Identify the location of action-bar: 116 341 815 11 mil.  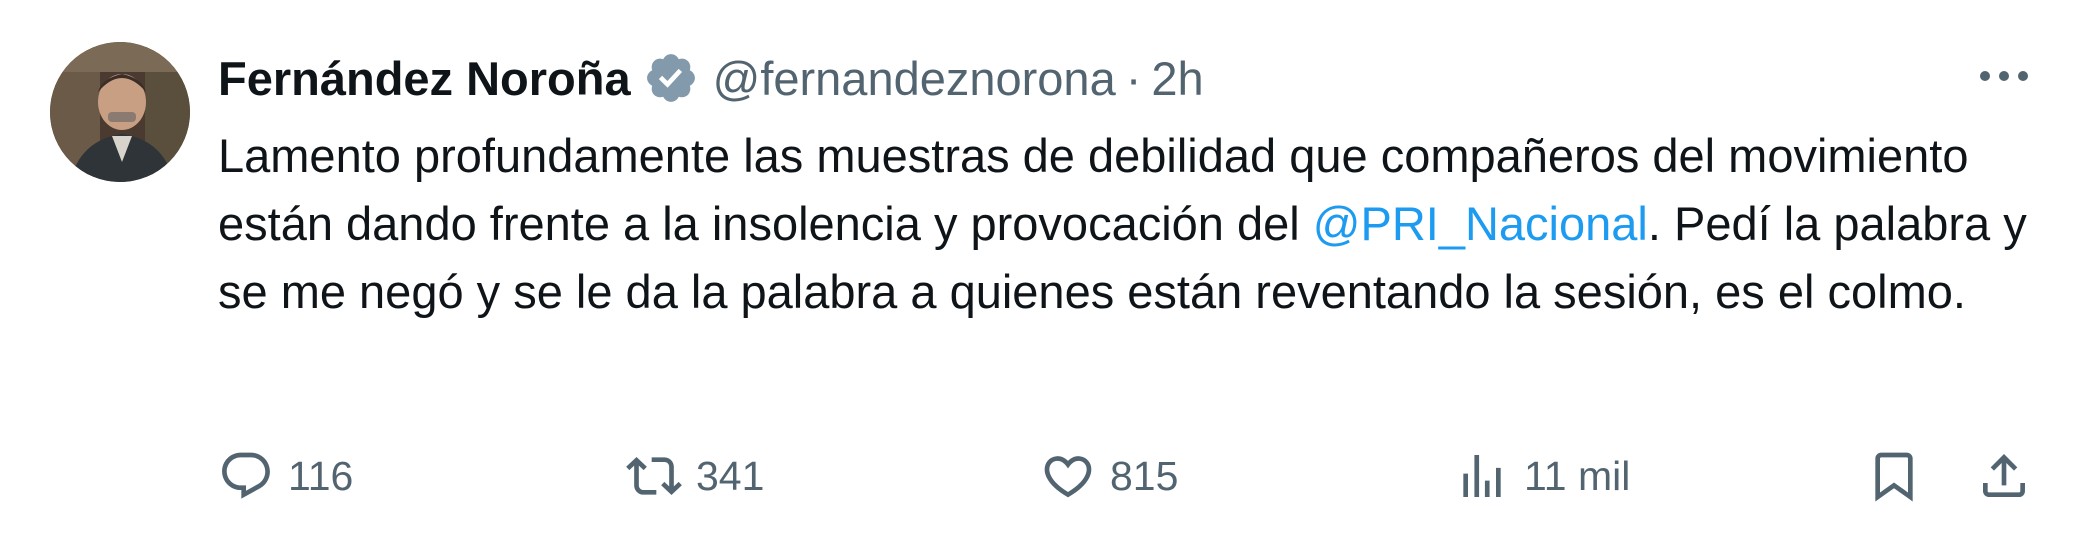
(1128, 476).